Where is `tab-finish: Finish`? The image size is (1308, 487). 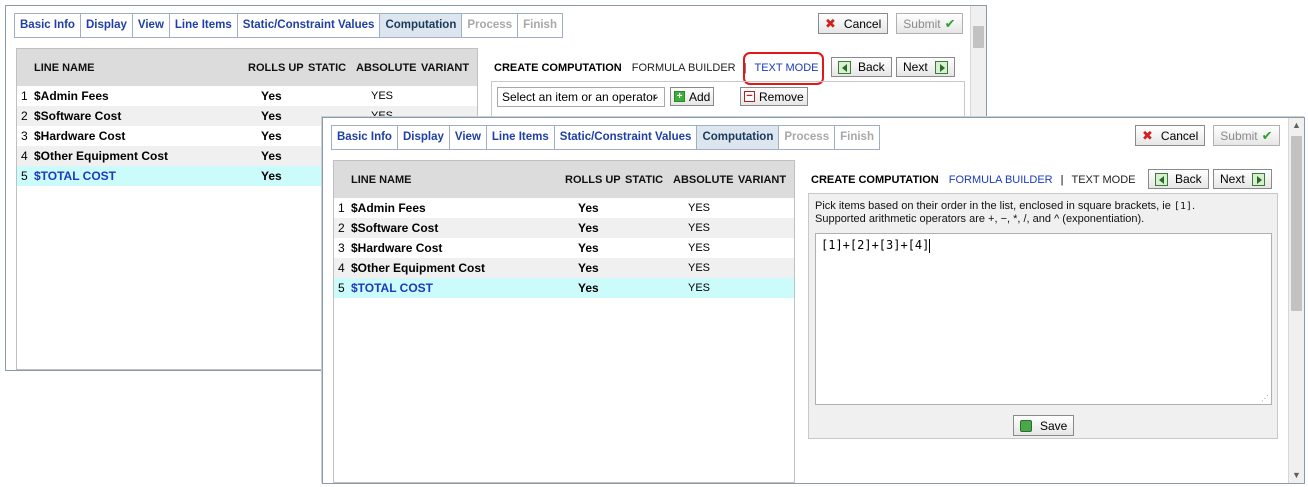 tab-finish: Finish is located at coordinates (540, 25).